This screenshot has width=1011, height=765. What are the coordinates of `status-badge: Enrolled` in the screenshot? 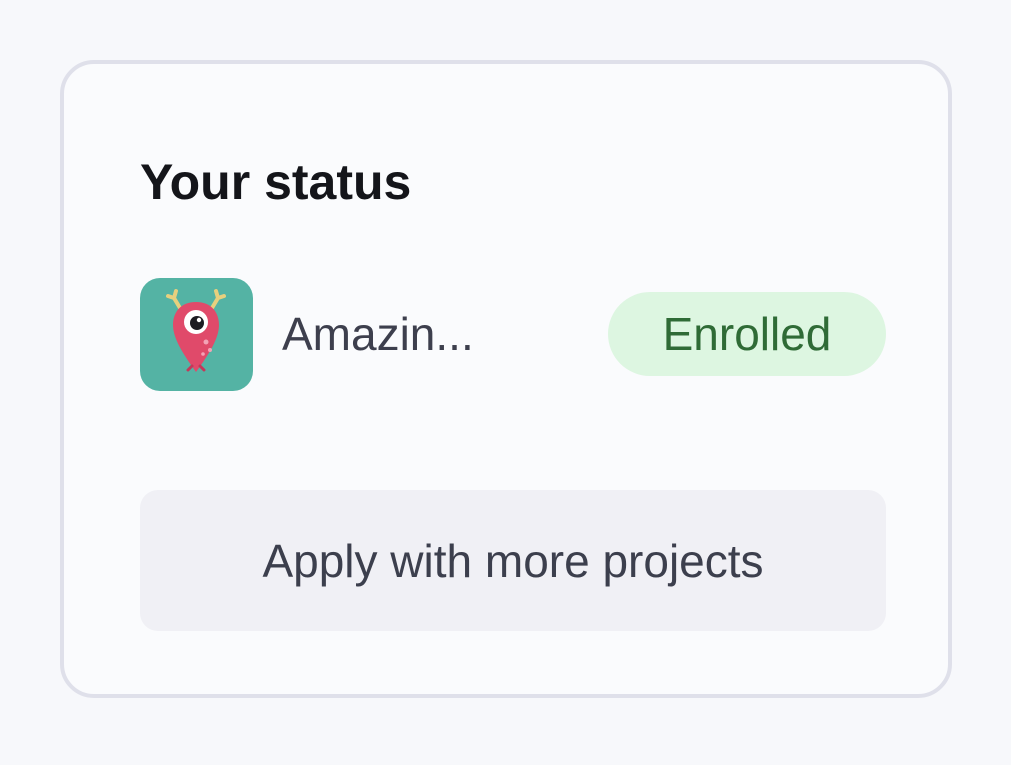 It's located at (747, 334).